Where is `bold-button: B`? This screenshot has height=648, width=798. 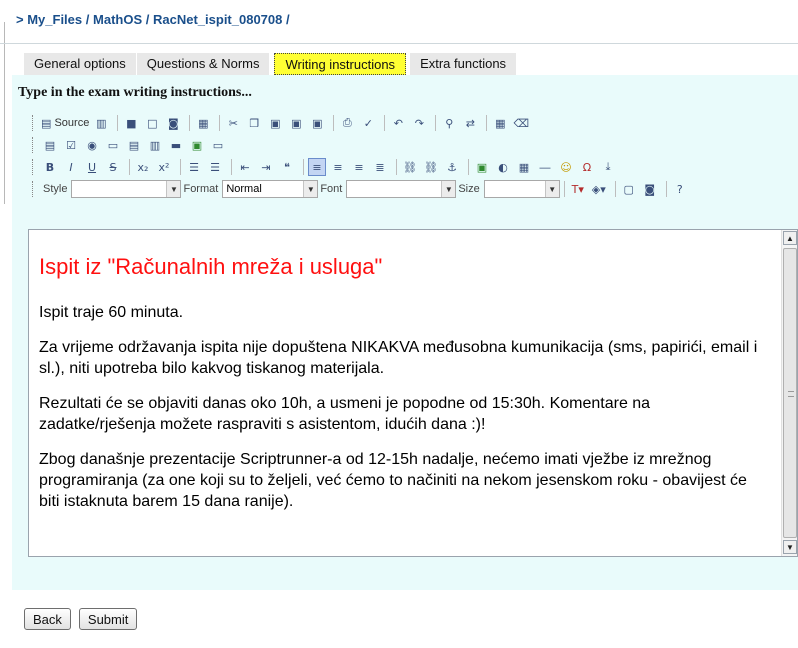
bold-button: B is located at coordinates (50, 167).